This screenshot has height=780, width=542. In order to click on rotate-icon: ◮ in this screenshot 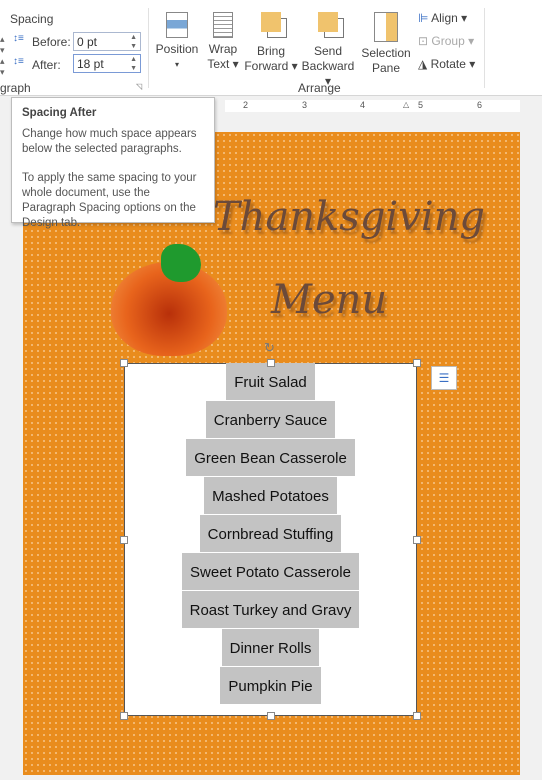, I will do `click(423, 64)`.